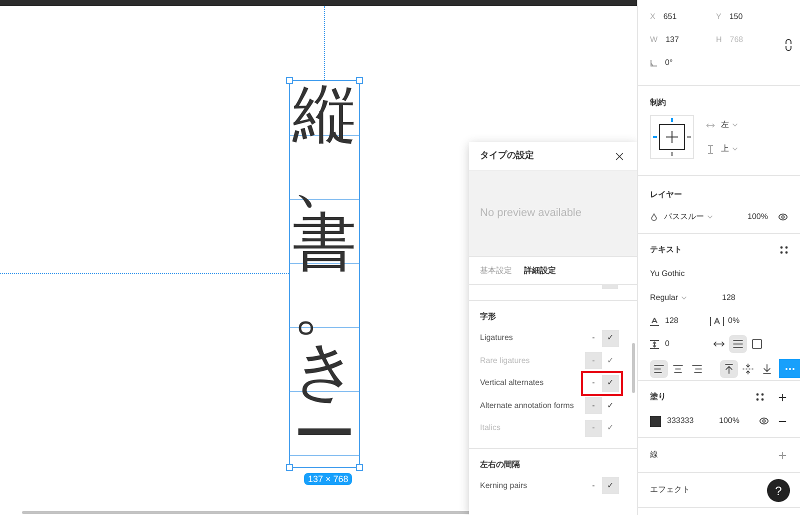 This screenshot has height=515, width=800. Describe the element at coordinates (653, 63) in the screenshot. I see `angle-icon` at that location.